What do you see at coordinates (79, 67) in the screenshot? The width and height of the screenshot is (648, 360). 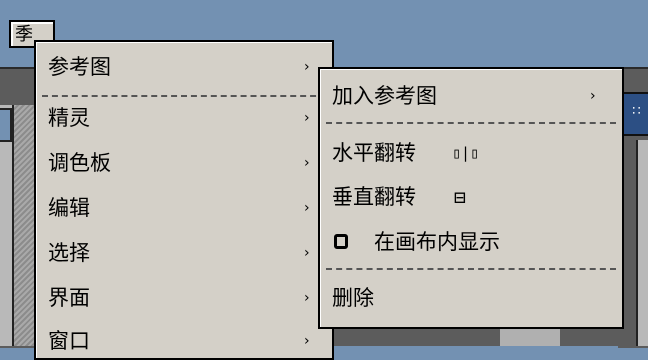 I see `menu-item-label: 参考图` at bounding box center [79, 67].